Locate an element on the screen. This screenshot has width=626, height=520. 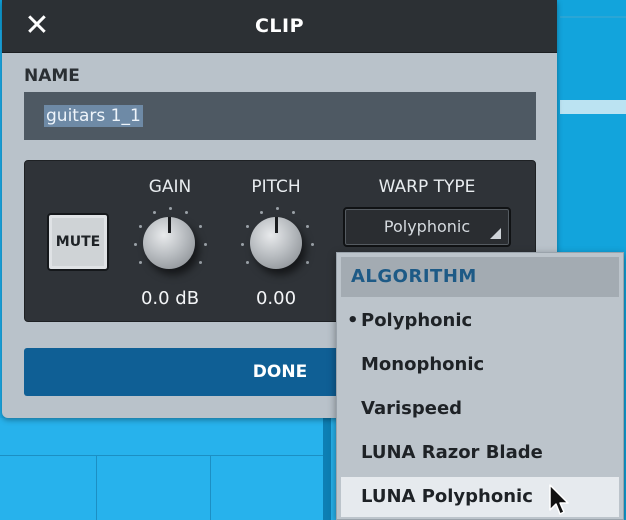
pitch-label: PITCH is located at coordinates (276, 187).